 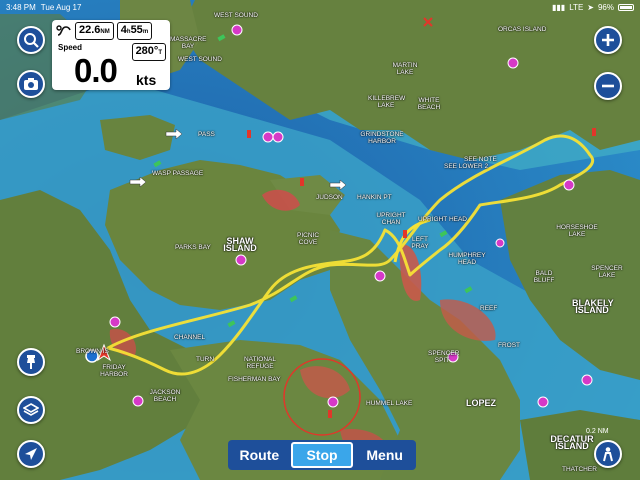 I want to click on label-shaw-island: SHAW ISLAND, so click(x=240, y=244).